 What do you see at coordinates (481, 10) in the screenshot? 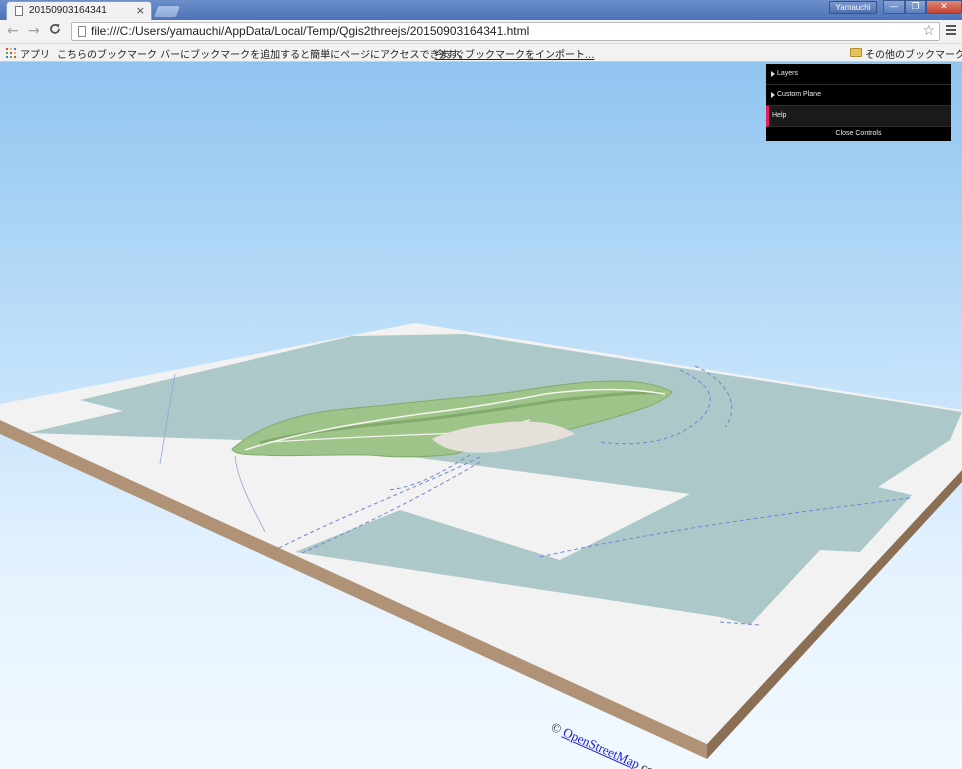
I see `title-bar: 20150903164341 × Yamauchi — ❐ ✕` at bounding box center [481, 10].